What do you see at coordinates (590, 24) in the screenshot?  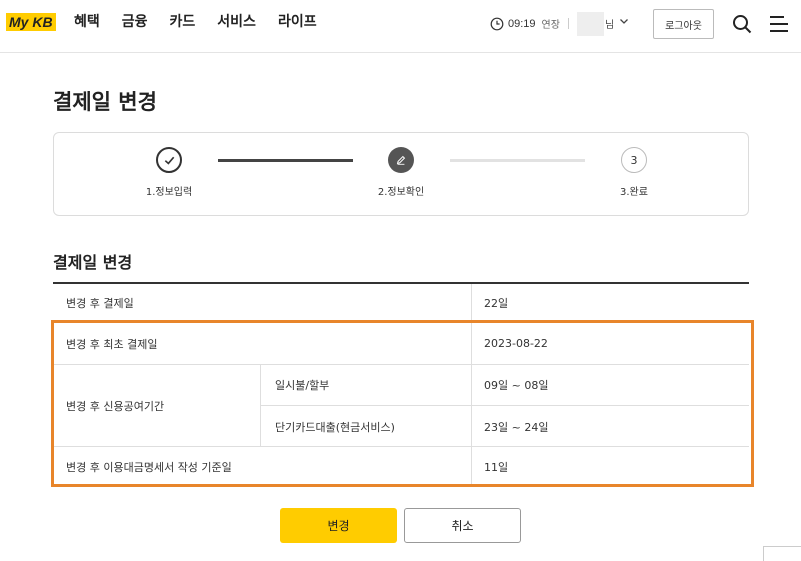 I see `user-name-masked` at bounding box center [590, 24].